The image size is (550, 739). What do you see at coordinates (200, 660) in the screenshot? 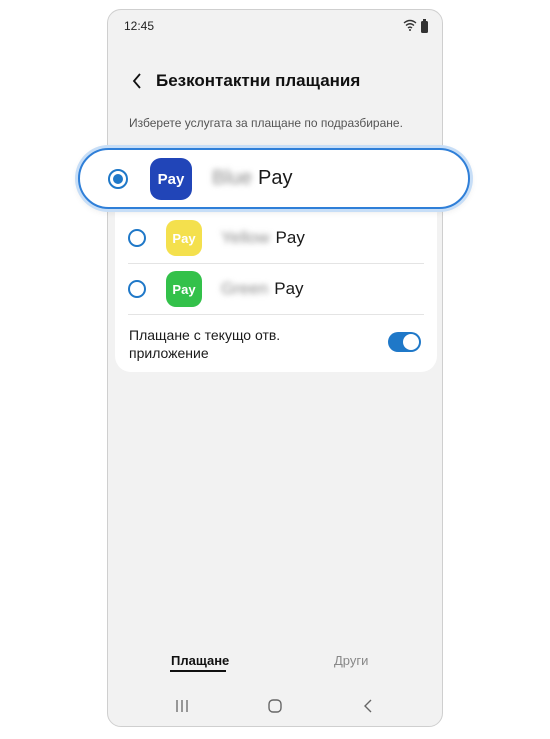
I see `tab-payment: Плащане` at bounding box center [200, 660].